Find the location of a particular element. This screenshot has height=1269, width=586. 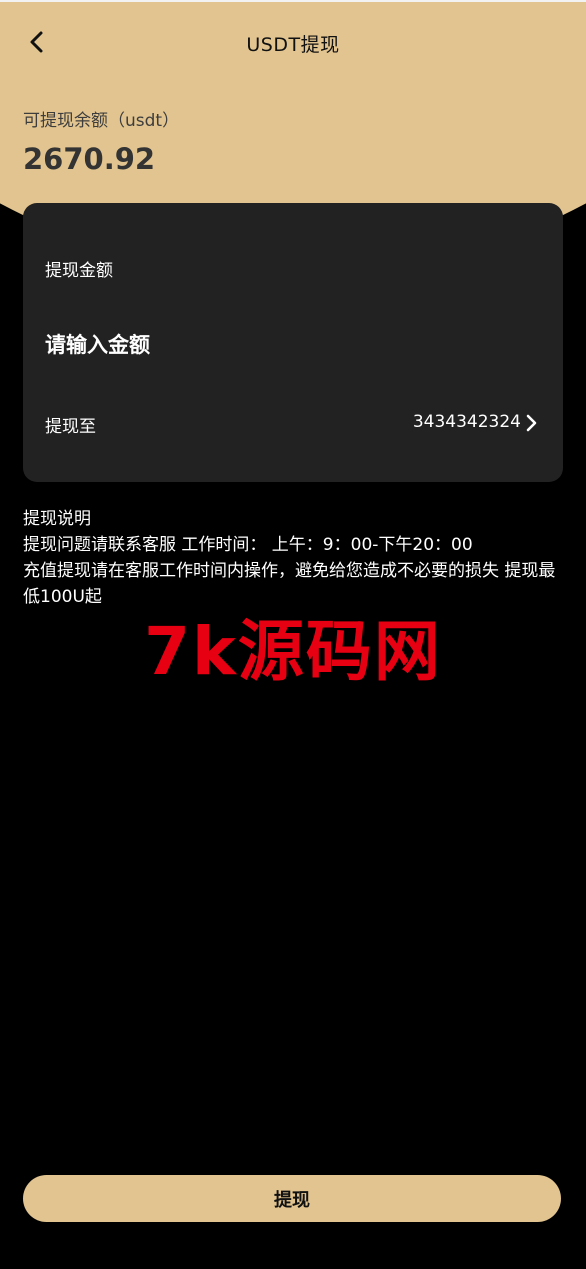

chevron-right-icon is located at coordinates (531, 423).